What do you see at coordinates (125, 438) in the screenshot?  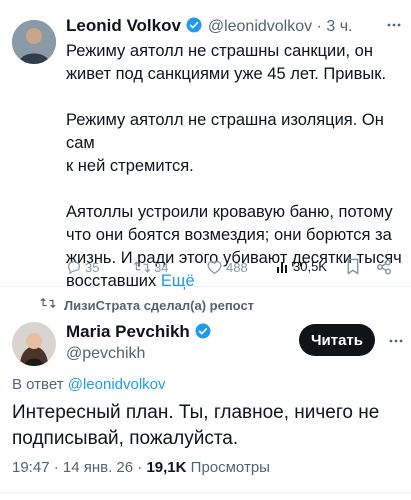 I see `tweet-line: подписывай, пожалуйста.` at bounding box center [125, 438].